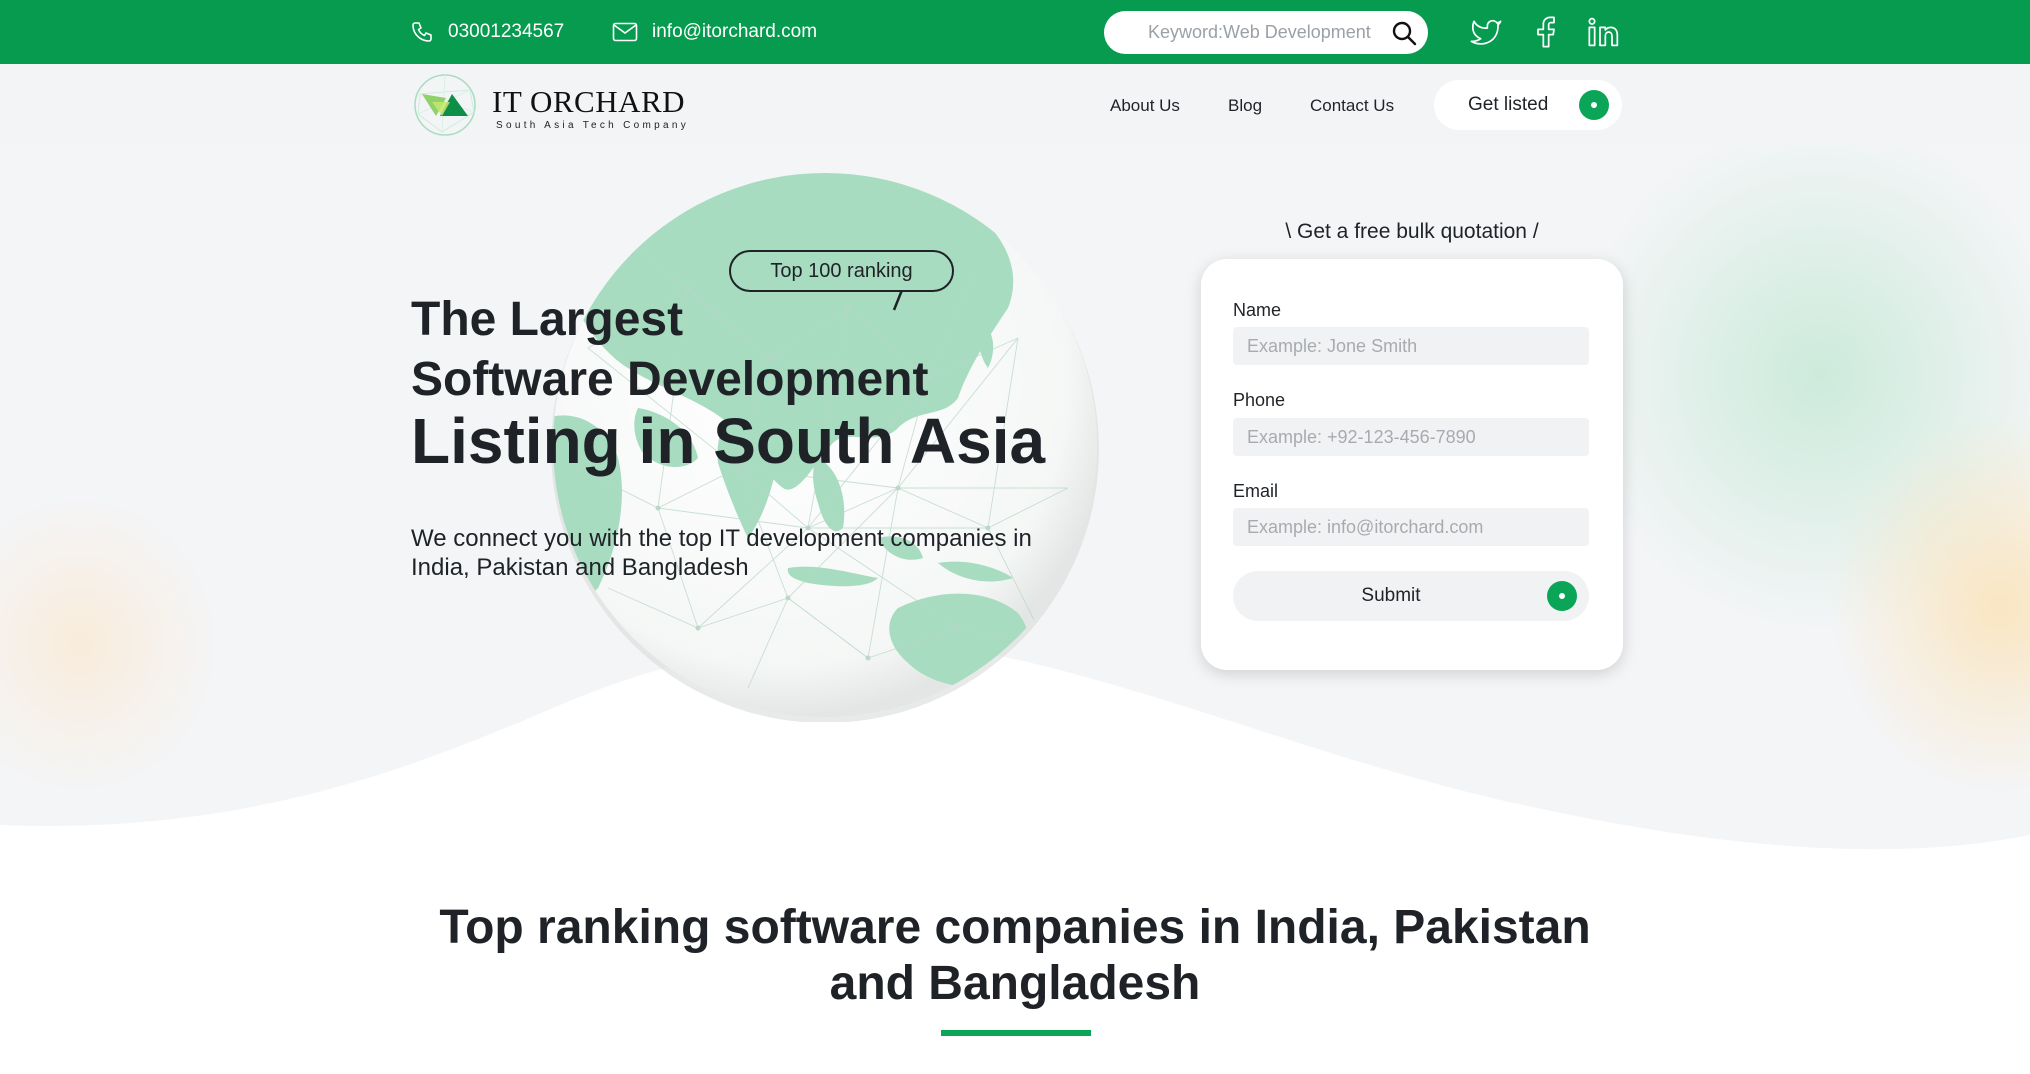 This screenshot has width=2030, height=1074. Describe the element at coordinates (1145, 106) in the screenshot. I see `nav-about-us: About Us` at that location.